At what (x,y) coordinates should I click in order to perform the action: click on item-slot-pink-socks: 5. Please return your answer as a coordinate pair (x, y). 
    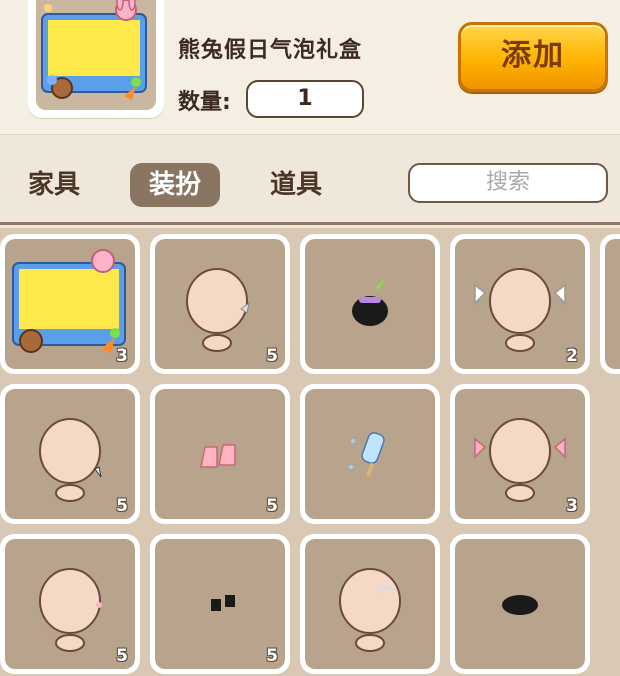
    Looking at the image, I should click on (220, 454).